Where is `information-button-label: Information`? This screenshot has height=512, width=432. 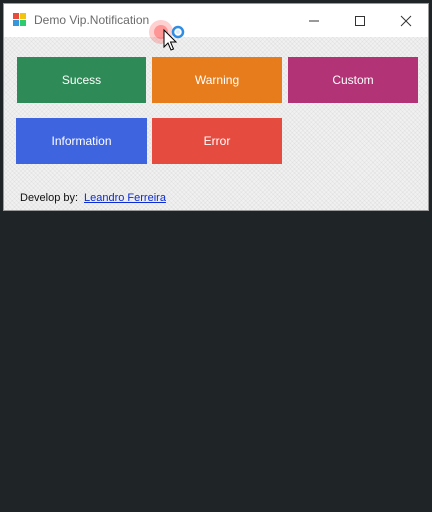 information-button-label: Information is located at coordinates (81, 141).